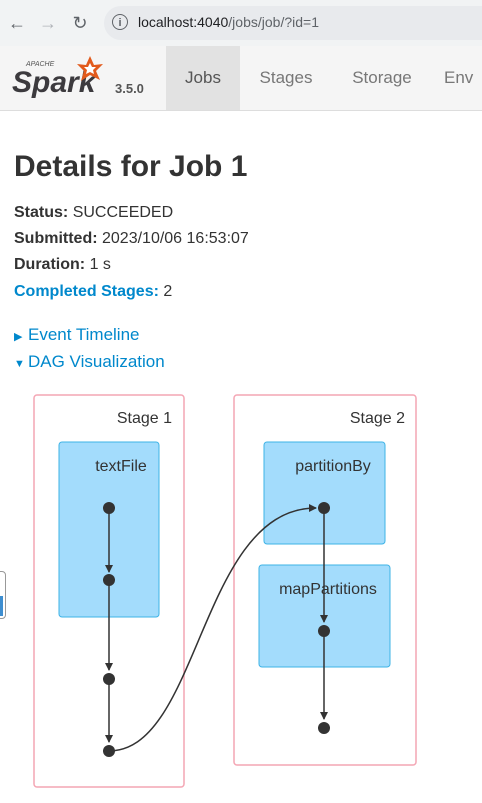 This screenshot has height=803, width=482. Describe the element at coordinates (62, 77) in the screenshot. I see `spark-logo: APACHE Spark` at that location.